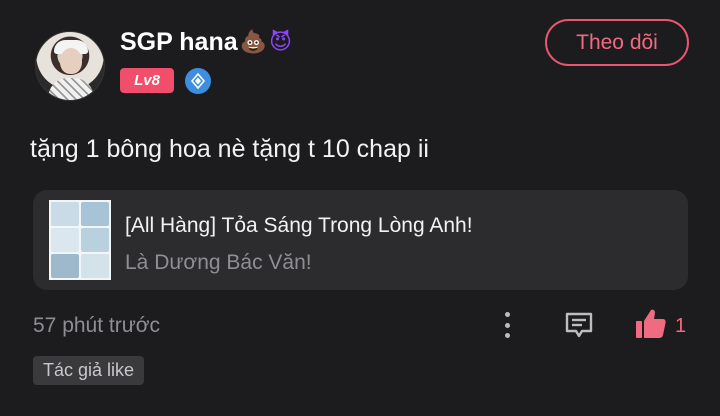 The height and width of the screenshot is (416, 720). I want to click on avatar-shirt, so click(71, 89).